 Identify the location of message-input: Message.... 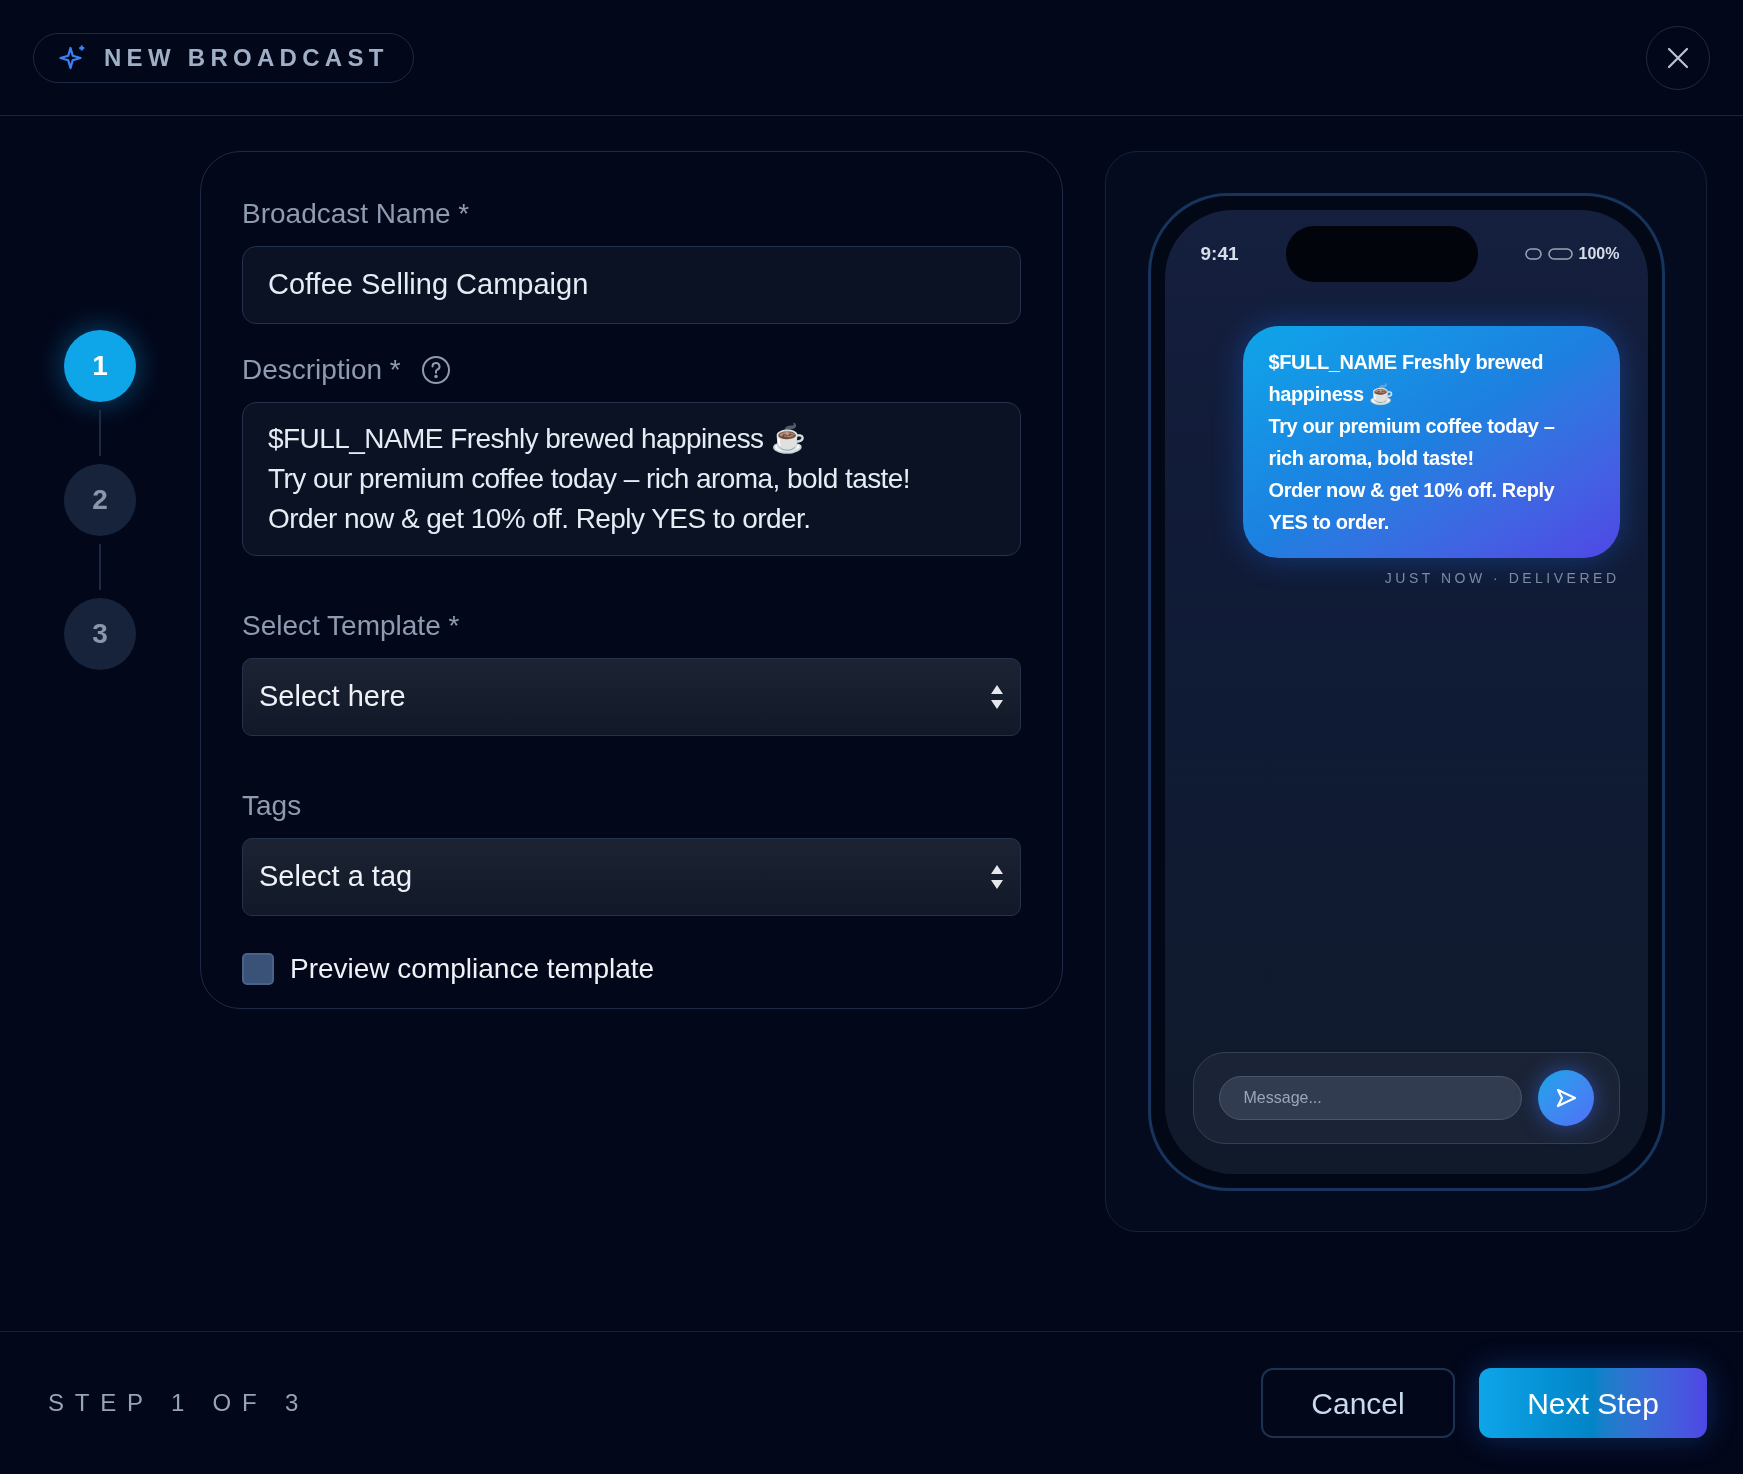
(1370, 1098).